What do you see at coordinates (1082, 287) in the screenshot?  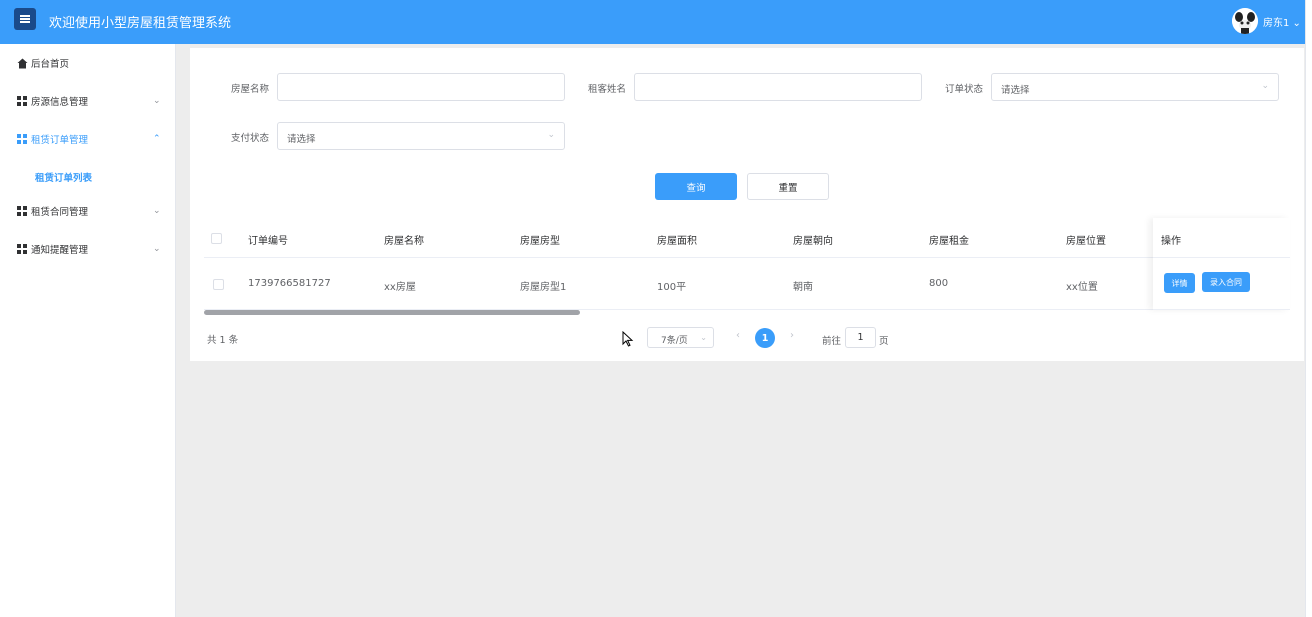 I see `cell-location: xx位置` at bounding box center [1082, 287].